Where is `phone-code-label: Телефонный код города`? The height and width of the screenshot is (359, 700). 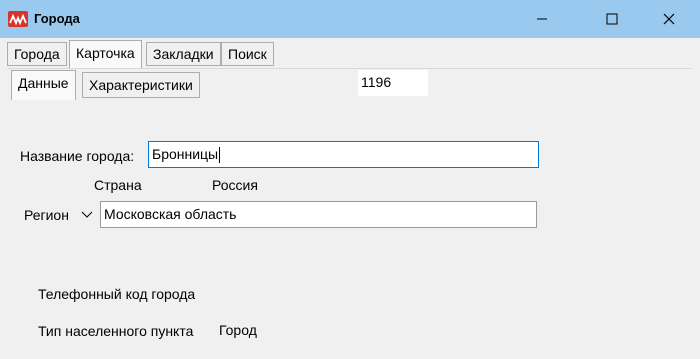 phone-code-label: Телефонный код города is located at coordinates (117, 294).